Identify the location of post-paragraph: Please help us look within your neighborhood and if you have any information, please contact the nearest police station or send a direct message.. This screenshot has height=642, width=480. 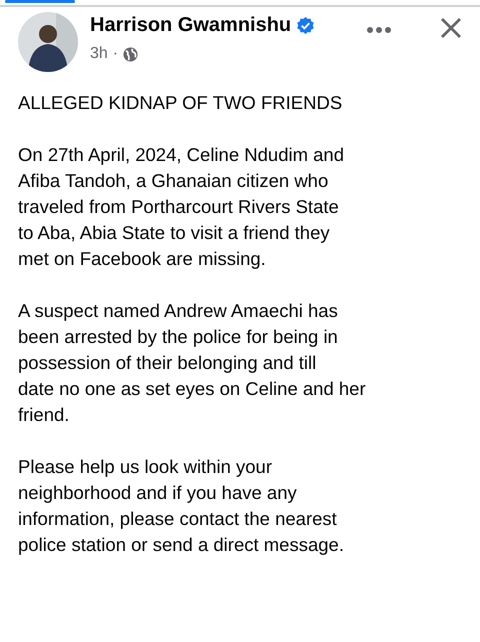
(181, 506).